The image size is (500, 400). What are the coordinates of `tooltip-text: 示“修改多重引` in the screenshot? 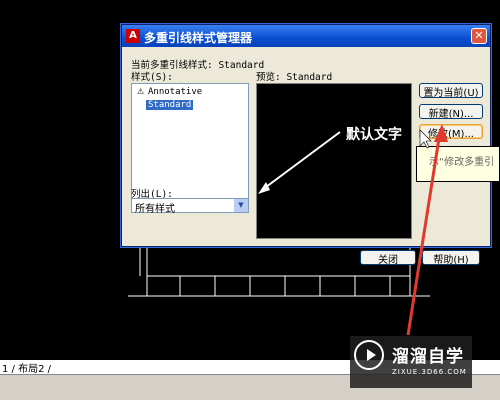 It's located at (462, 162).